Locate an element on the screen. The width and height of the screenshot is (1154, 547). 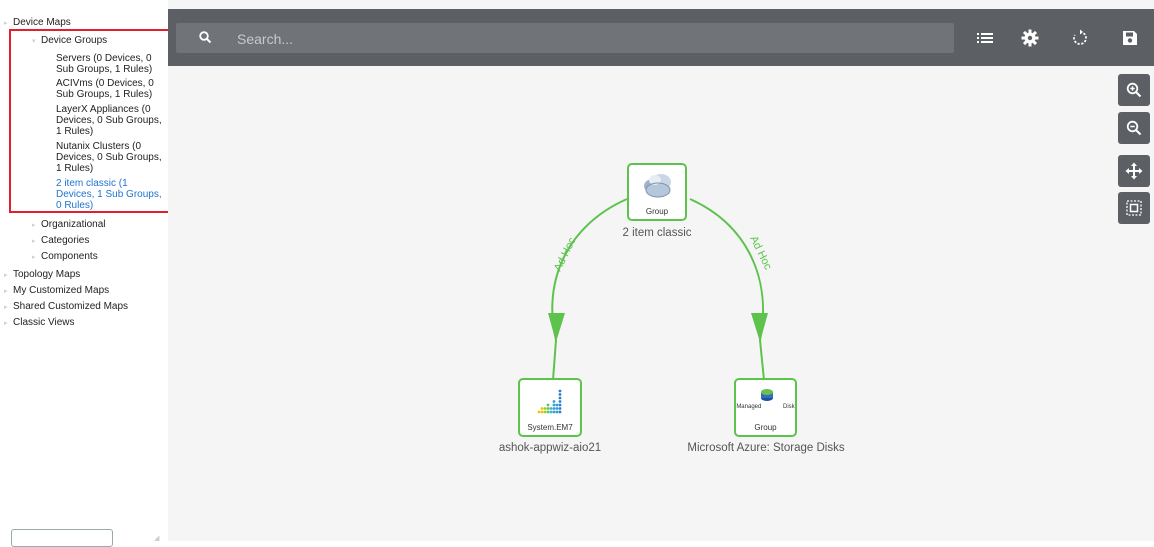
tree-label: Categories is located at coordinates (65, 240).